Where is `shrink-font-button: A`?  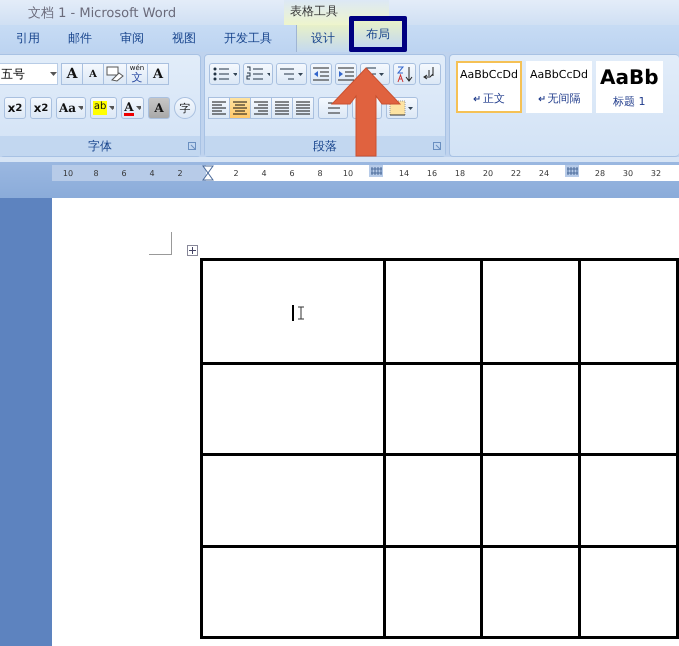
shrink-font-button: A is located at coordinates (93, 74).